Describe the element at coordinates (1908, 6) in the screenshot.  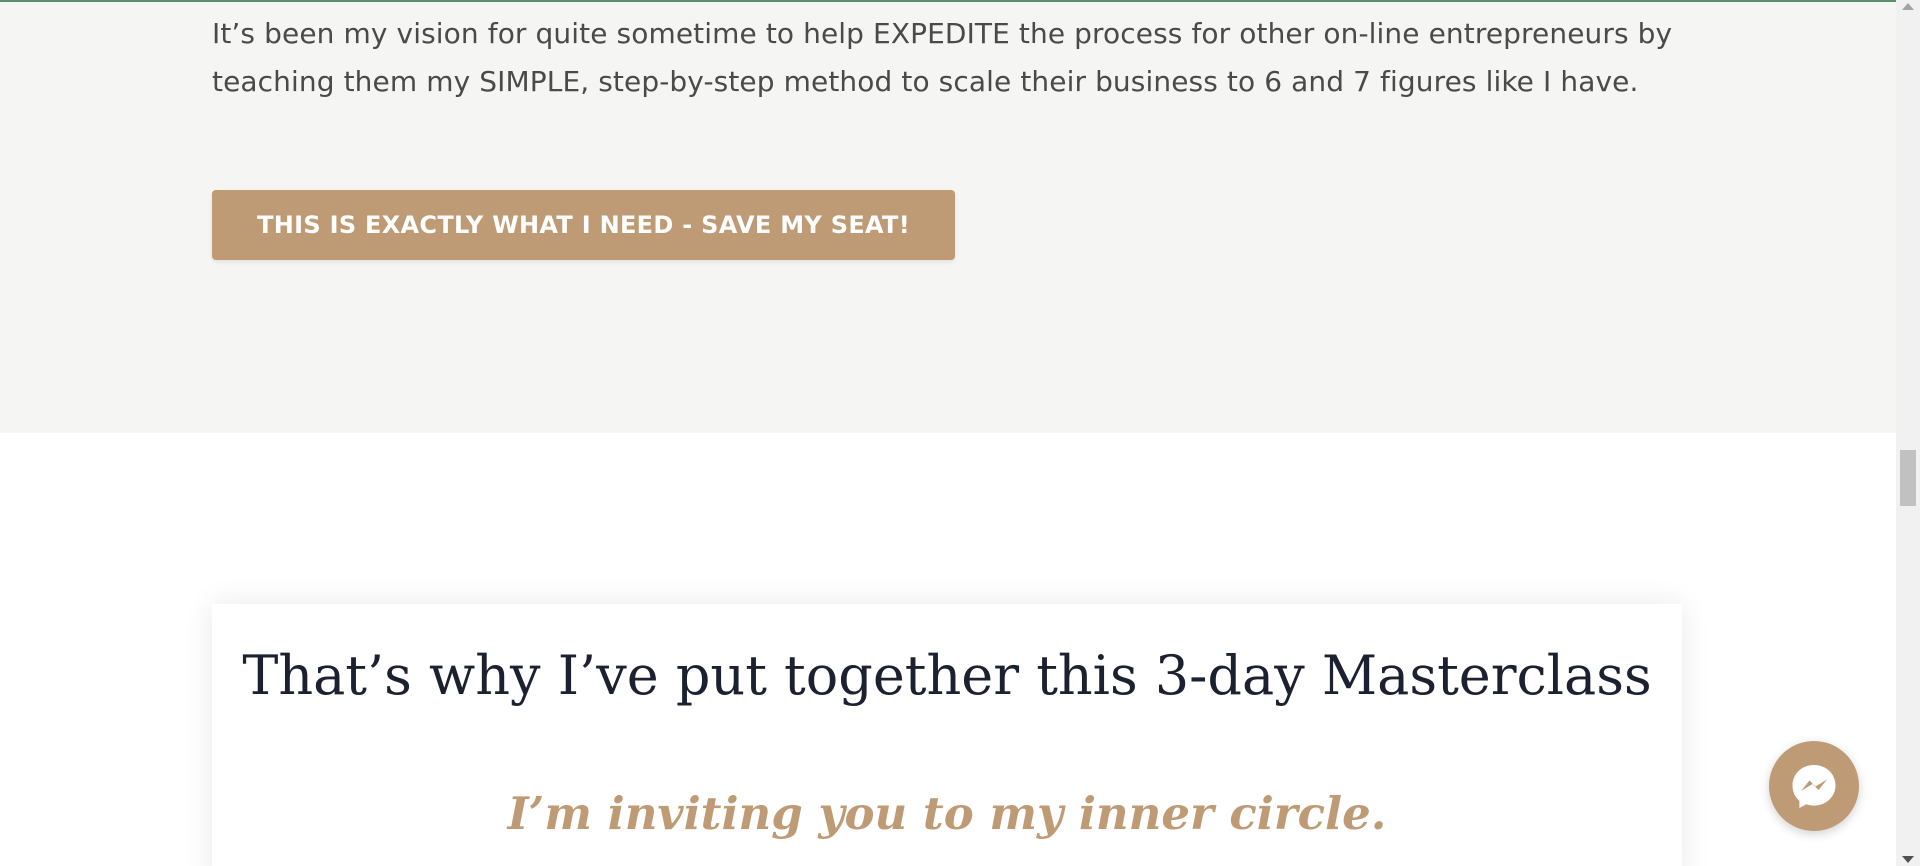
I see `scroll-up-arrow-icon` at that location.